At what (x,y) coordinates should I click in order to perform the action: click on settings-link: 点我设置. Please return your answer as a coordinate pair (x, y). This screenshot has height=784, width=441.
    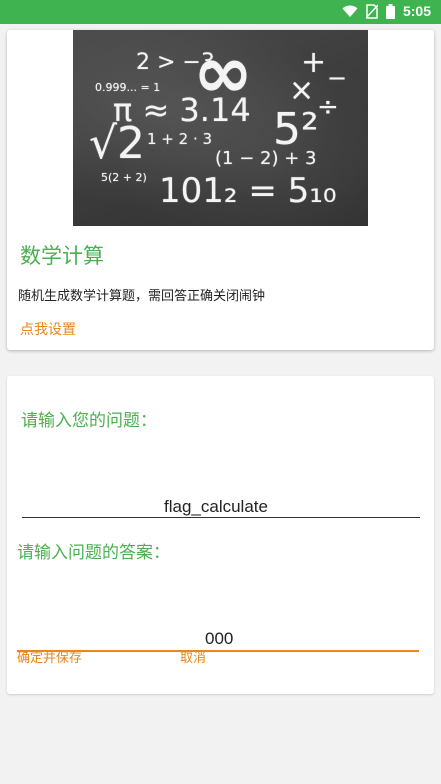
    Looking at the image, I should click on (48, 329).